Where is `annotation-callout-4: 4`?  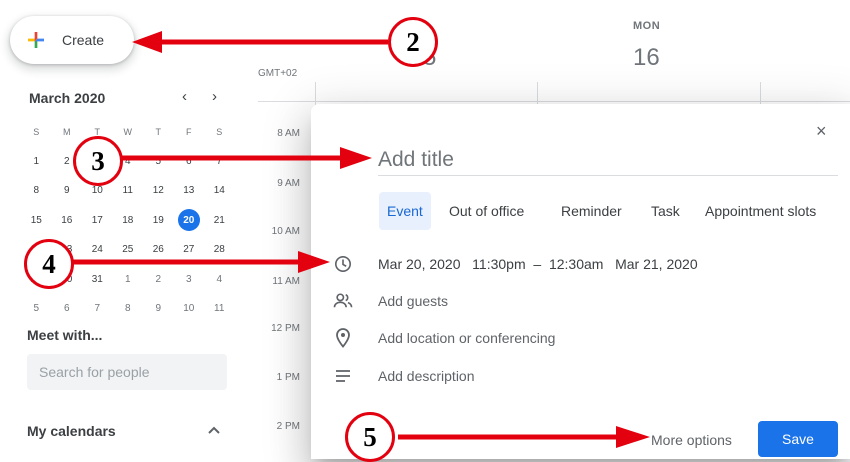
annotation-callout-4: 4 is located at coordinates (49, 264).